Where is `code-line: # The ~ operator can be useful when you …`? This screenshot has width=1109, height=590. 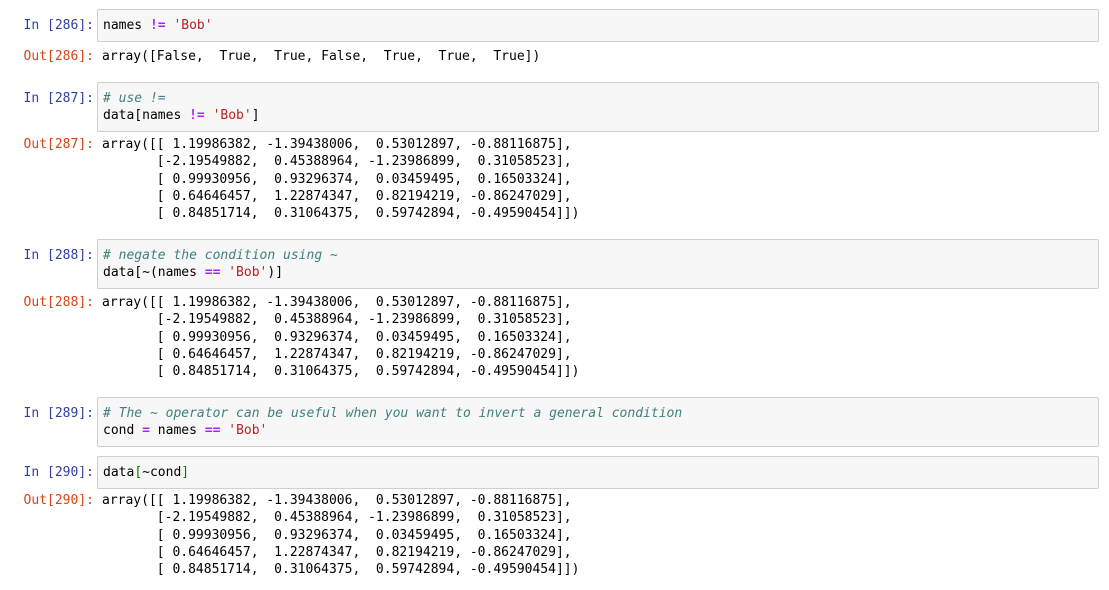 code-line: # The ~ operator can be useful when you … is located at coordinates (598, 413).